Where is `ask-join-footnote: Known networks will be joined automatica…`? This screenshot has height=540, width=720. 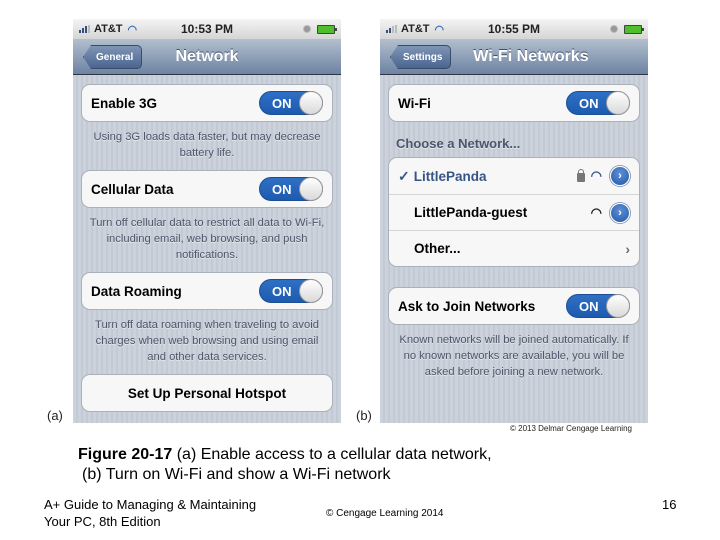 ask-join-footnote: Known networks will be joined automatica… is located at coordinates (514, 356).